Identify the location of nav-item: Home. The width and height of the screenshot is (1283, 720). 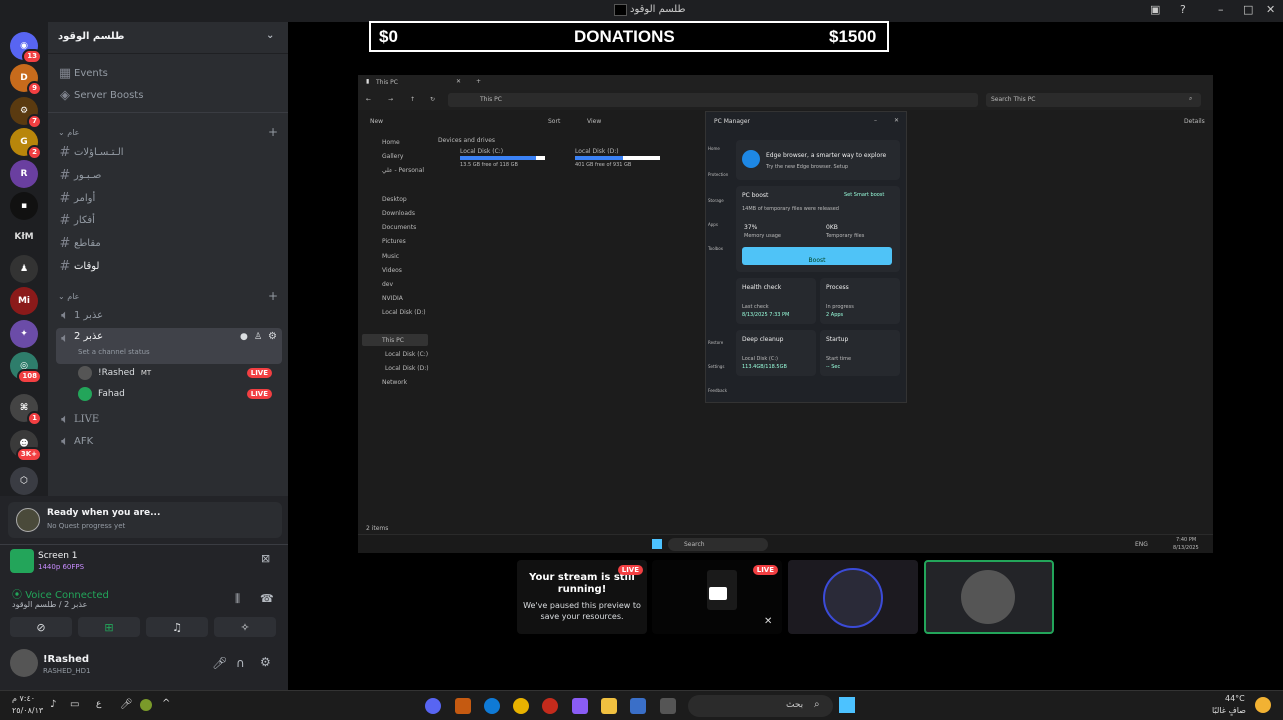
(391, 142).